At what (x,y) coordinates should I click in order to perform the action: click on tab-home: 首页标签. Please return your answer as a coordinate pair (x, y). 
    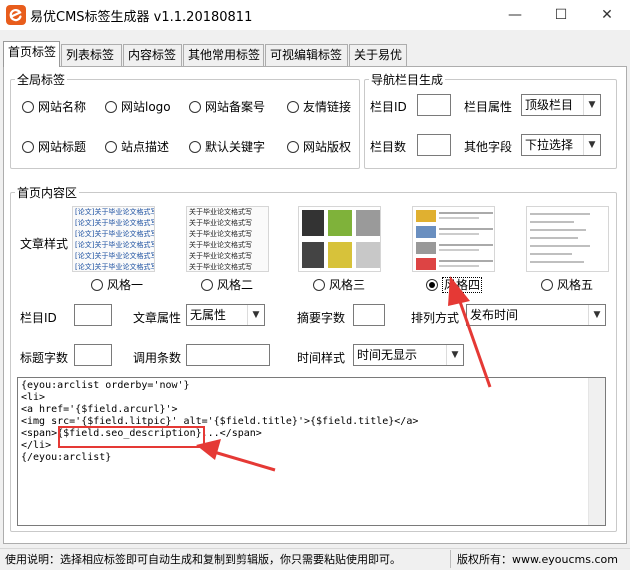
    Looking at the image, I should click on (31, 54).